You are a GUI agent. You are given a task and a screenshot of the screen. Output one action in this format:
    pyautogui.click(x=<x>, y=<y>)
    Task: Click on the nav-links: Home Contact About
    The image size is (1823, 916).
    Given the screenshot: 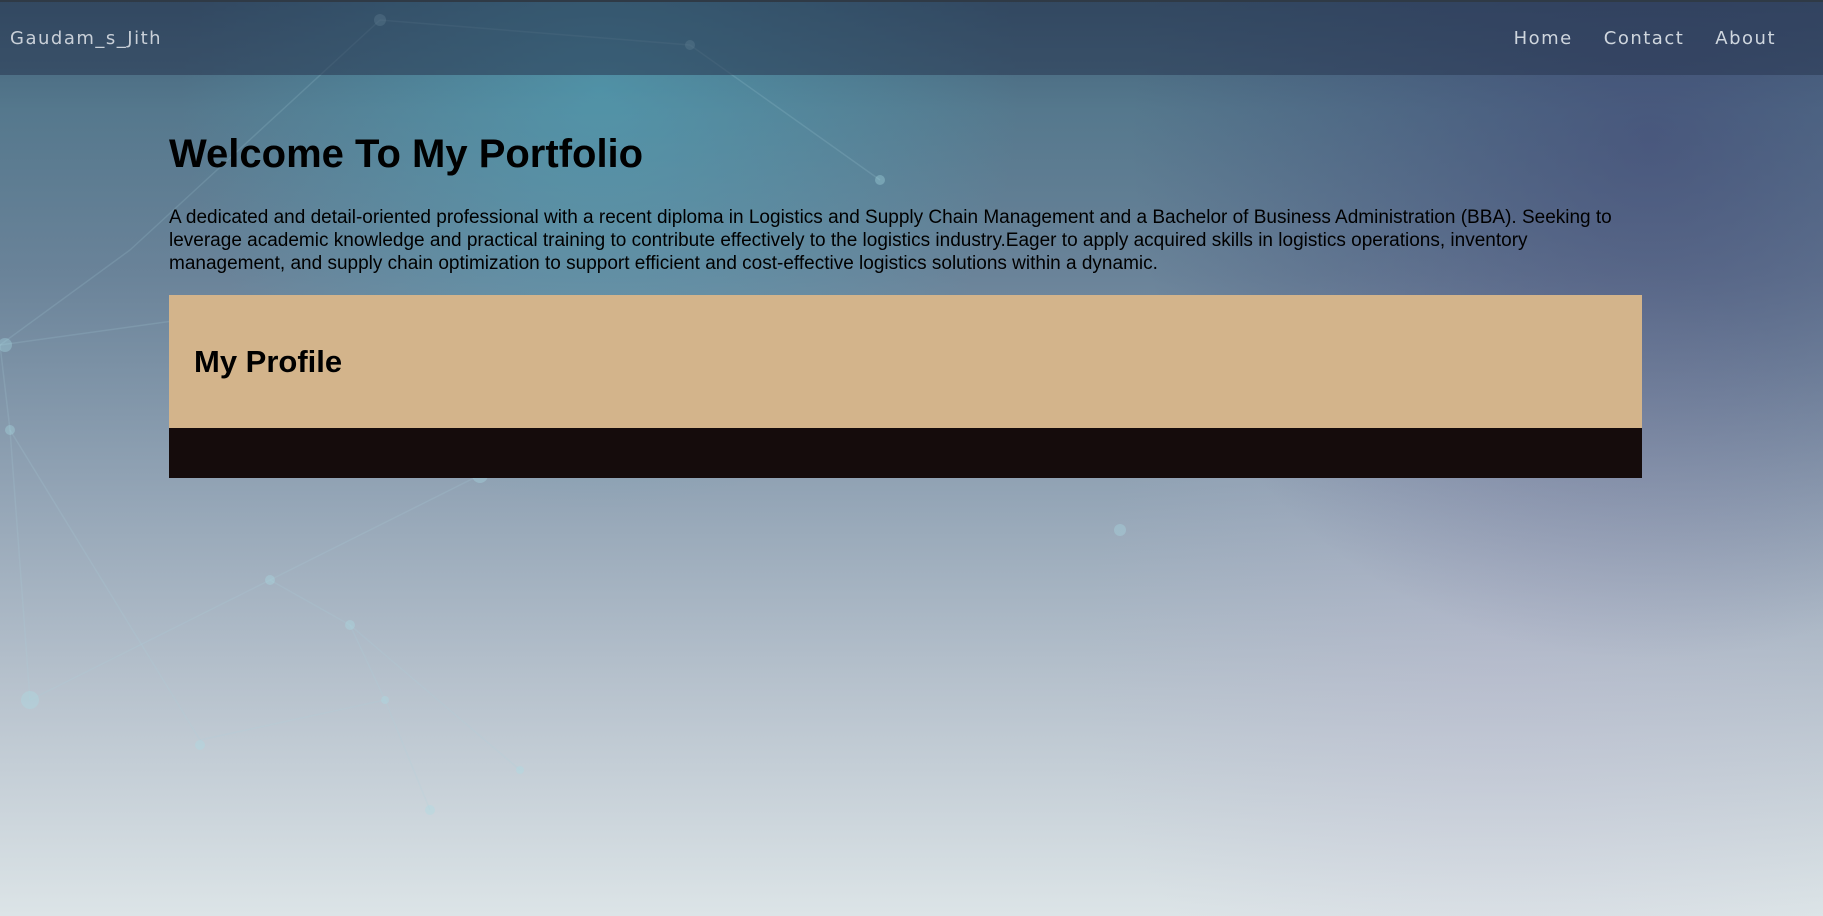 What is the action you would take?
    pyautogui.click(x=1645, y=38)
    